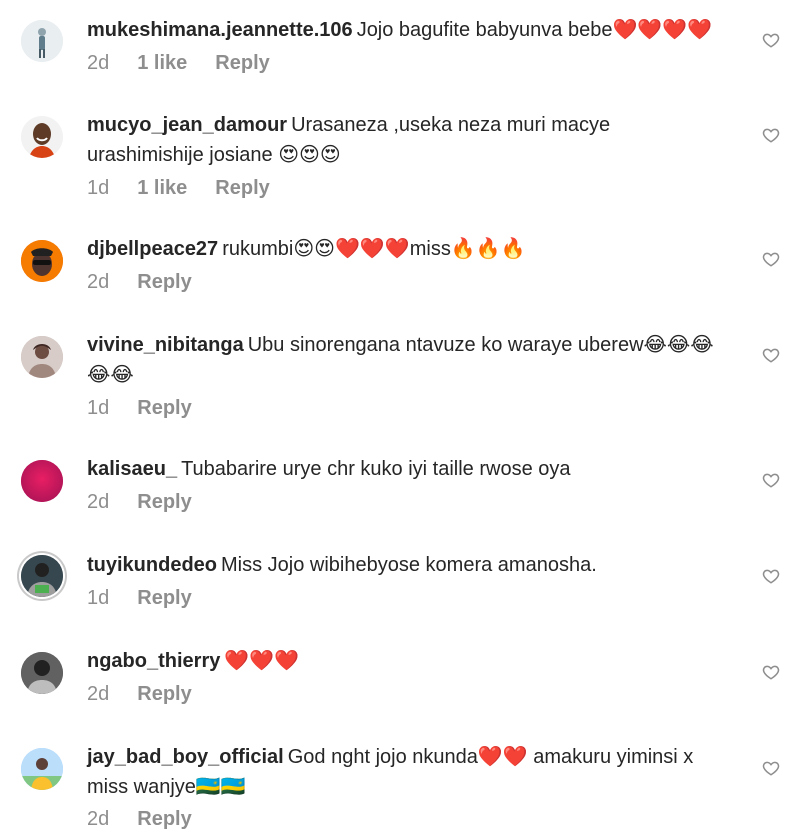 Image resolution: width=800 pixels, height=831 pixels. I want to click on person-standing-icon, so click(42, 41).